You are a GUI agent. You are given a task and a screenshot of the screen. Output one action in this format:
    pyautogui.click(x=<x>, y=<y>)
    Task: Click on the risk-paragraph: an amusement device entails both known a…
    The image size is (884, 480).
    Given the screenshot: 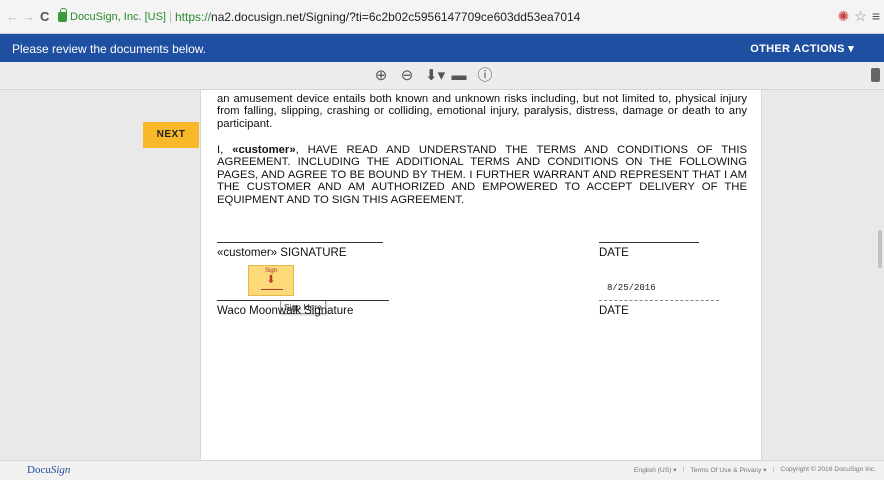 What is the action you would take?
    pyautogui.click(x=482, y=111)
    